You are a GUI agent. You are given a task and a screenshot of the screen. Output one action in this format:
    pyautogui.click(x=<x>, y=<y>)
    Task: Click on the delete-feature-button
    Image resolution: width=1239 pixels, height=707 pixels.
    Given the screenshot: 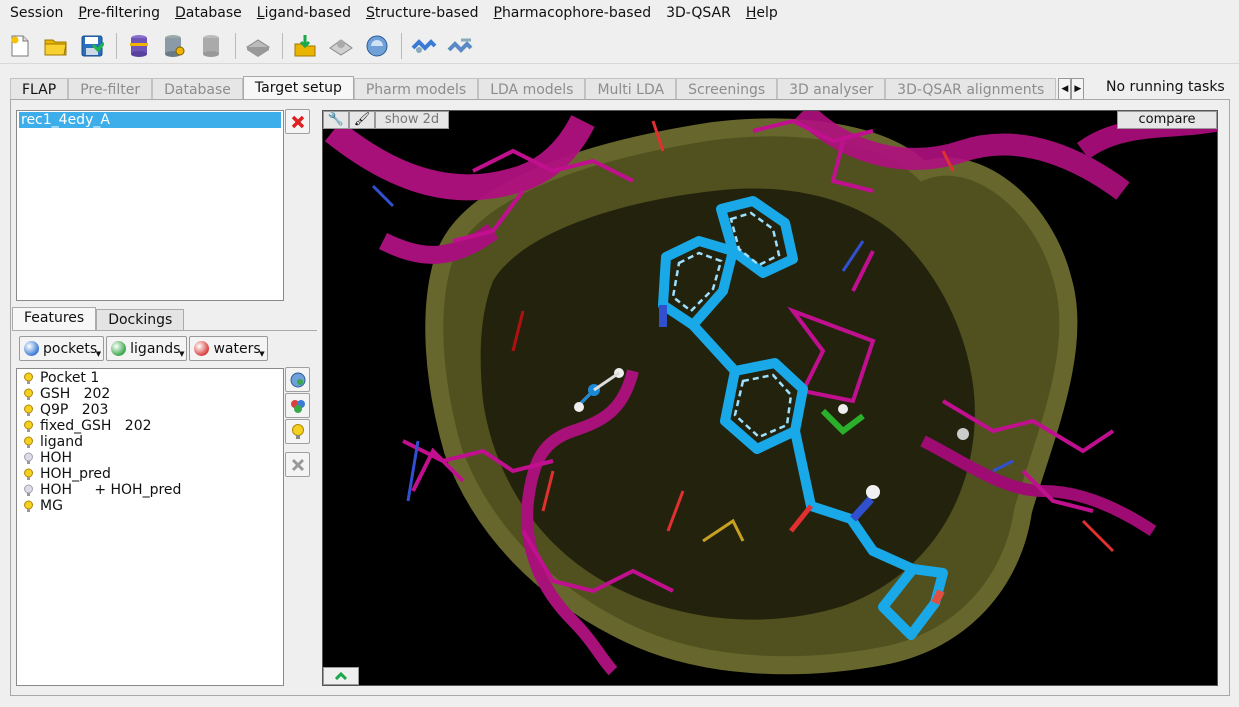 What is the action you would take?
    pyautogui.click(x=297, y=464)
    